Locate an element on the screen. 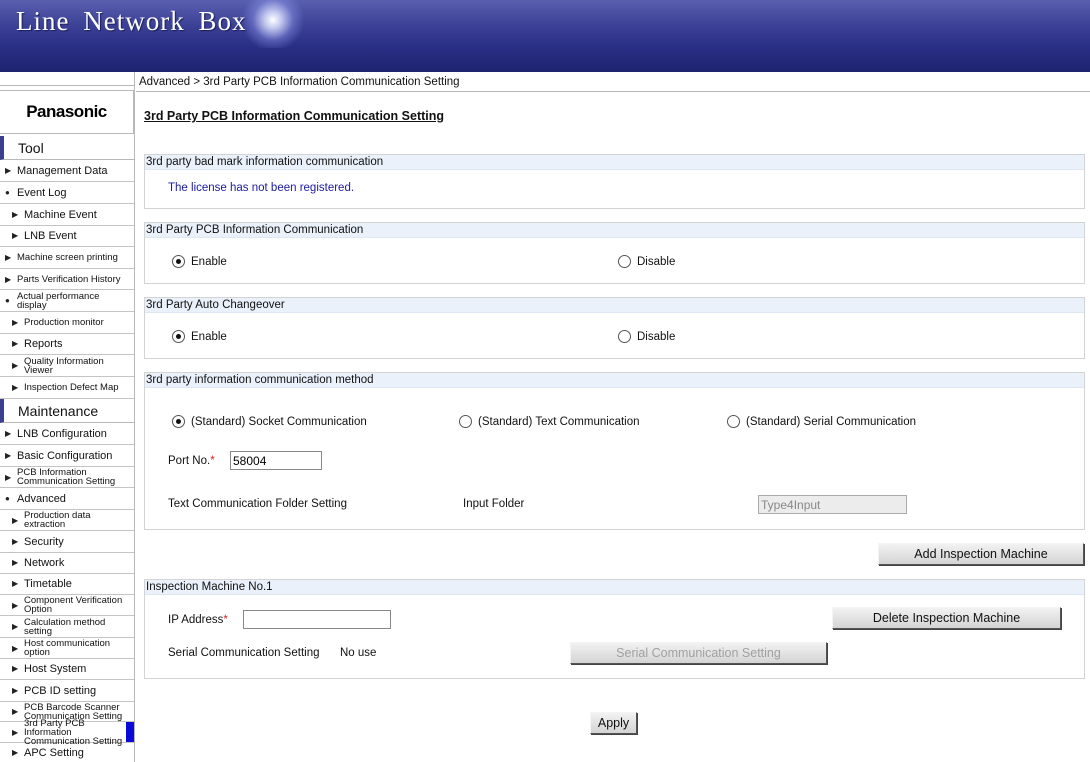 The width and height of the screenshot is (1090, 762). radio-label: (Standard) Socket Communication is located at coordinates (279, 421).